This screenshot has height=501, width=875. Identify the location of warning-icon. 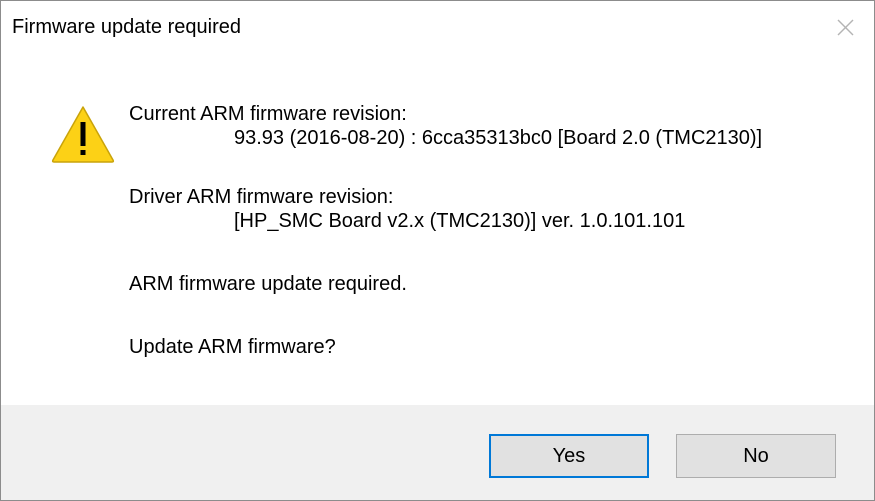
(83, 134).